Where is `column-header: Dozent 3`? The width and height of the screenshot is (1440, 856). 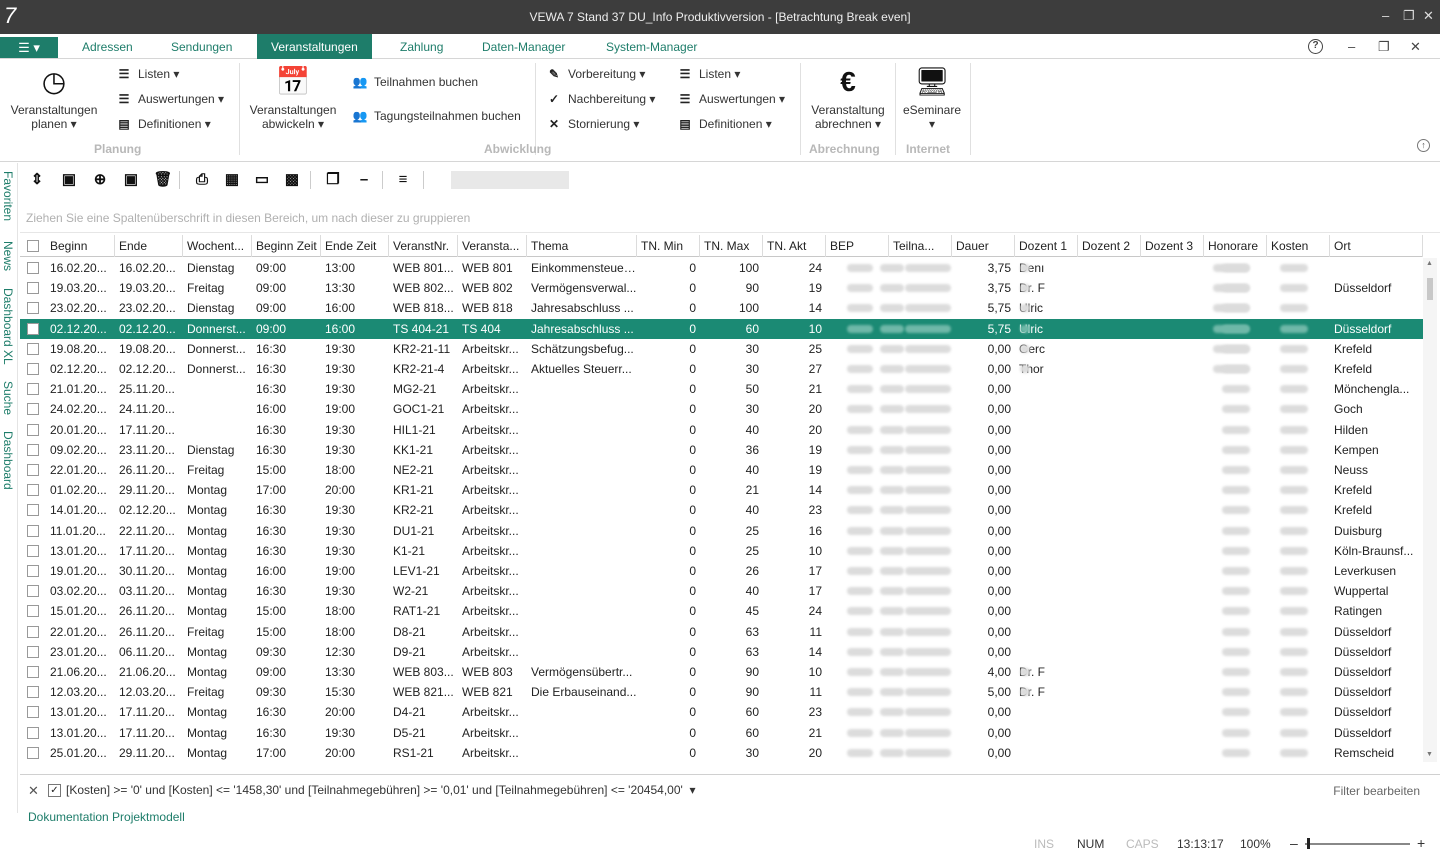
column-header: Dozent 3 is located at coordinates (1172, 246).